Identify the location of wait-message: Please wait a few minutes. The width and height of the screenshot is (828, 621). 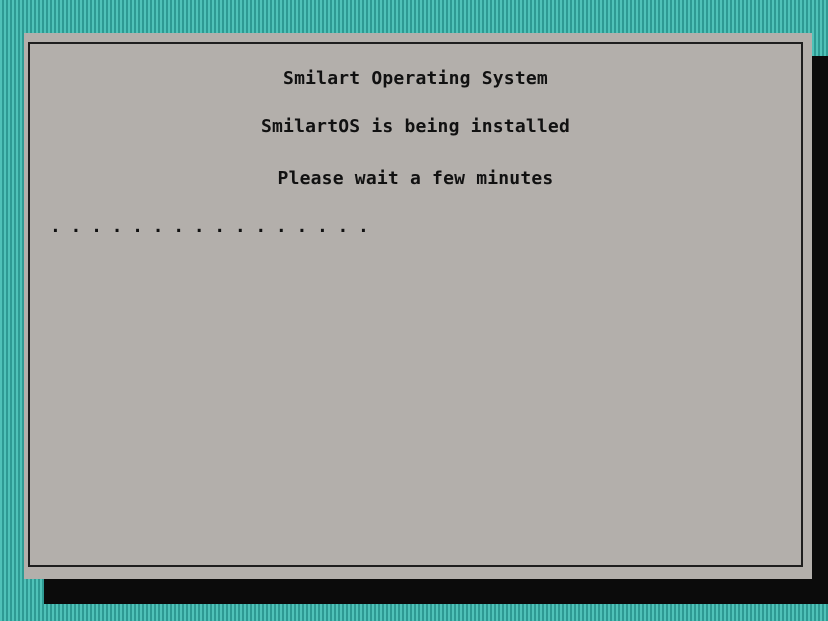
(415, 178).